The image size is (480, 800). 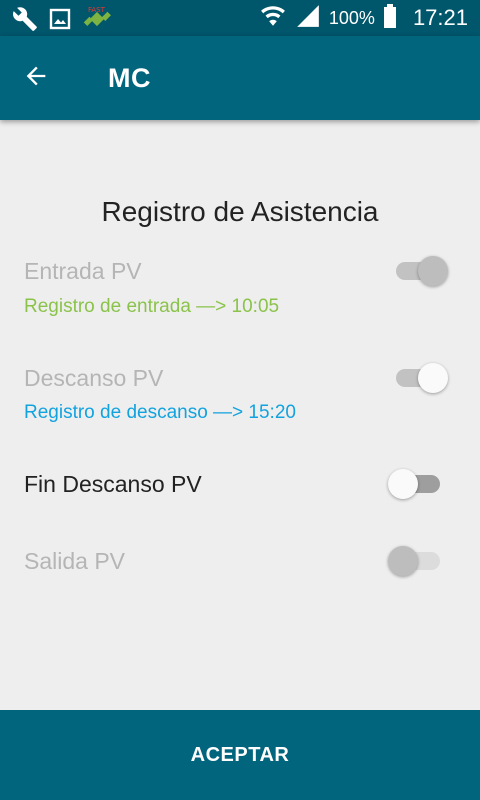 What do you see at coordinates (75, 561) in the screenshot?
I see `salida-label: Salida PV` at bounding box center [75, 561].